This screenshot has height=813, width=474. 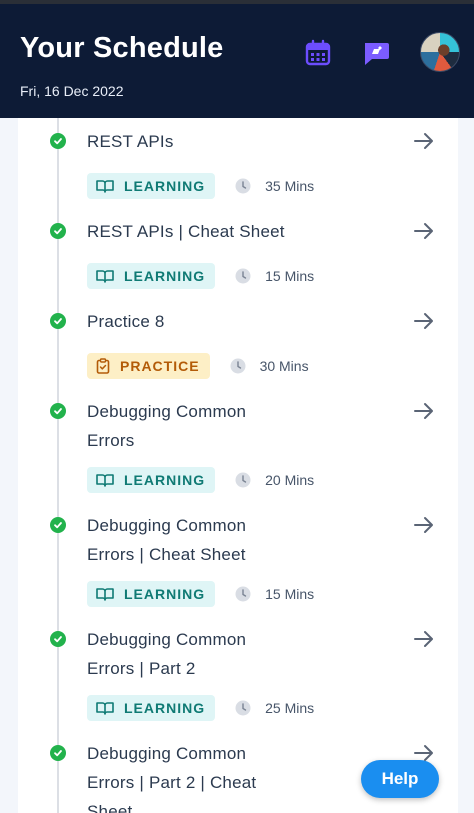 What do you see at coordinates (290, 186) in the screenshot?
I see `duration: 35 Mins` at bounding box center [290, 186].